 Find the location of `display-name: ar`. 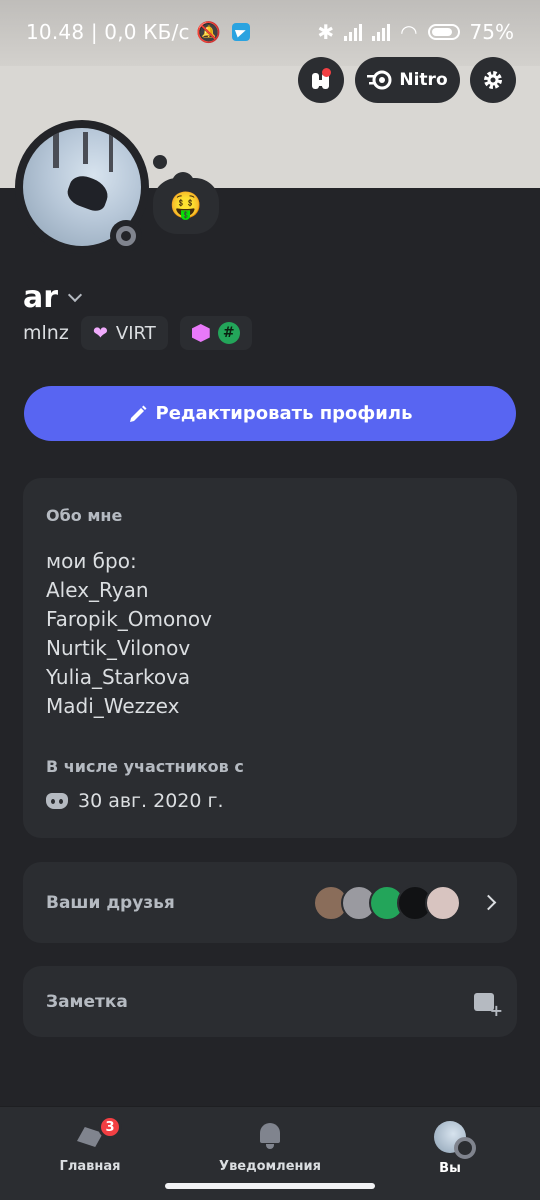

display-name: ar is located at coordinates (41, 297).